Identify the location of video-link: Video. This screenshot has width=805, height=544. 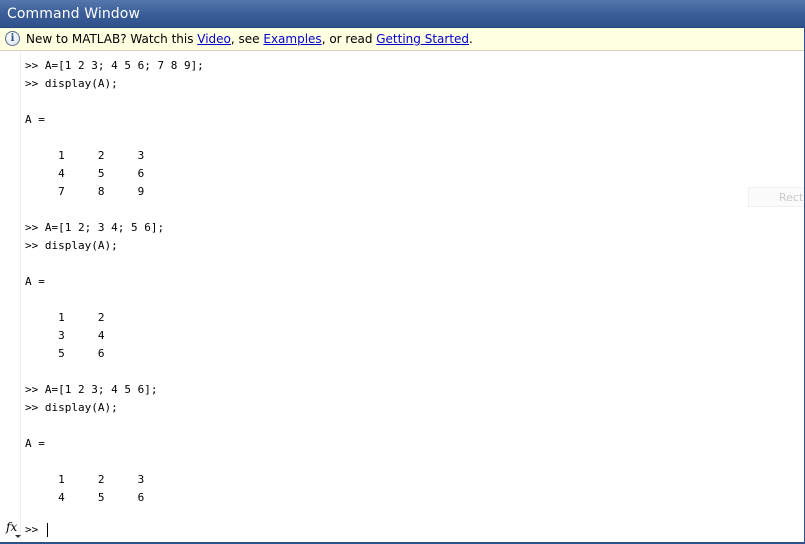
(214, 39).